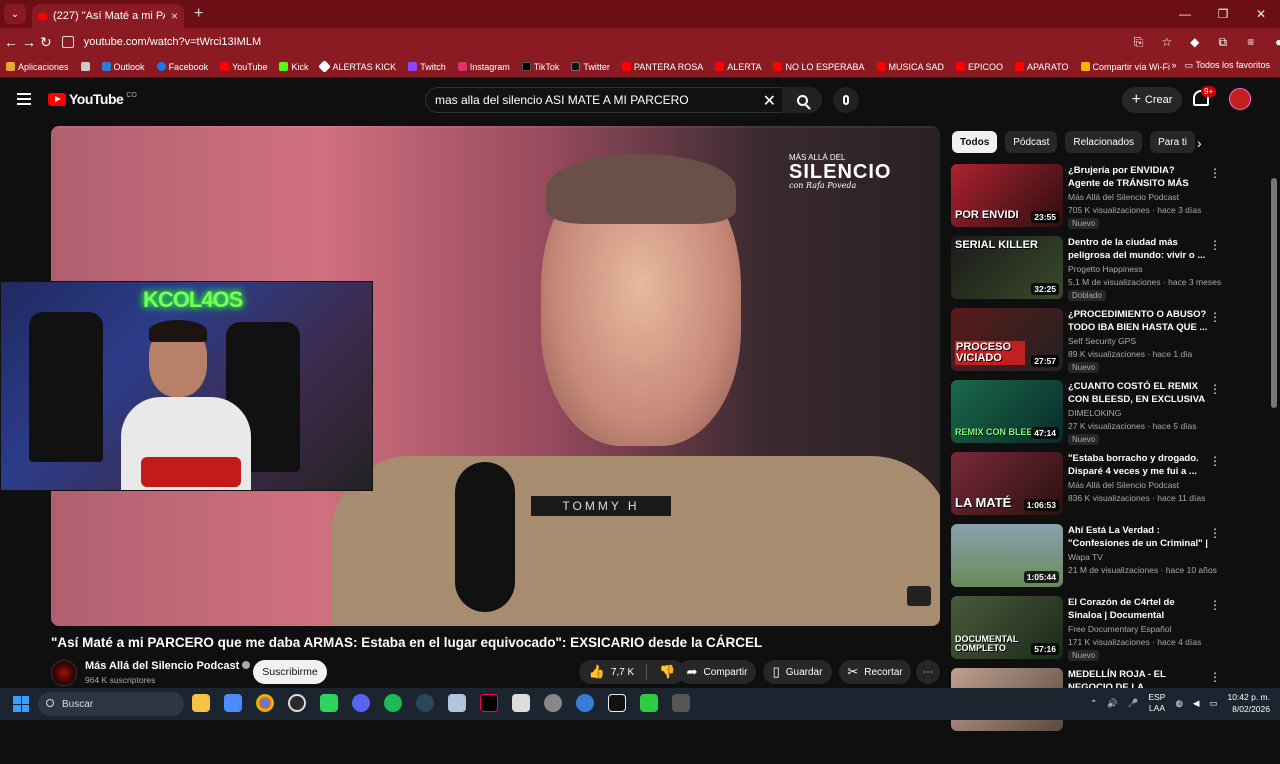 Image resolution: width=1280 pixels, height=764 pixels. What do you see at coordinates (201, 703) in the screenshot?
I see `file-explorer-icon` at bounding box center [201, 703].